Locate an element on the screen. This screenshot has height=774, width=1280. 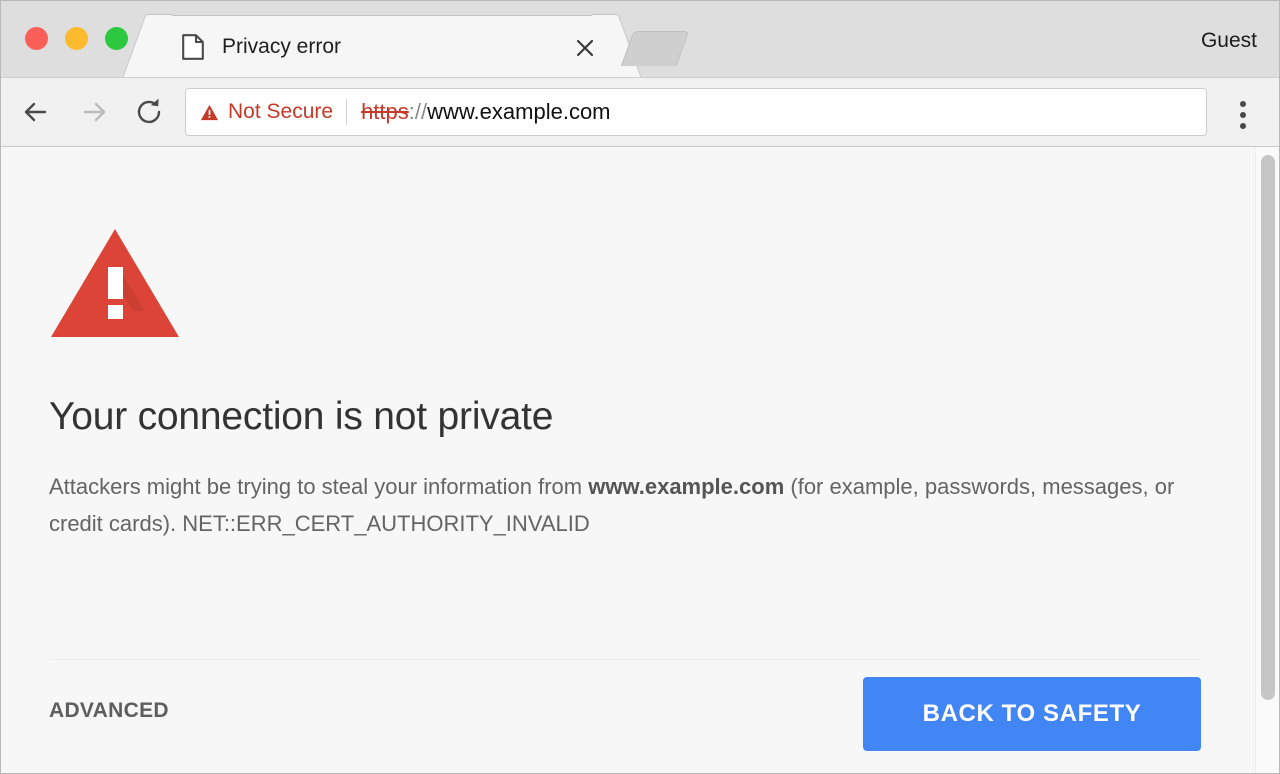
window-minimize-button is located at coordinates (76, 38).